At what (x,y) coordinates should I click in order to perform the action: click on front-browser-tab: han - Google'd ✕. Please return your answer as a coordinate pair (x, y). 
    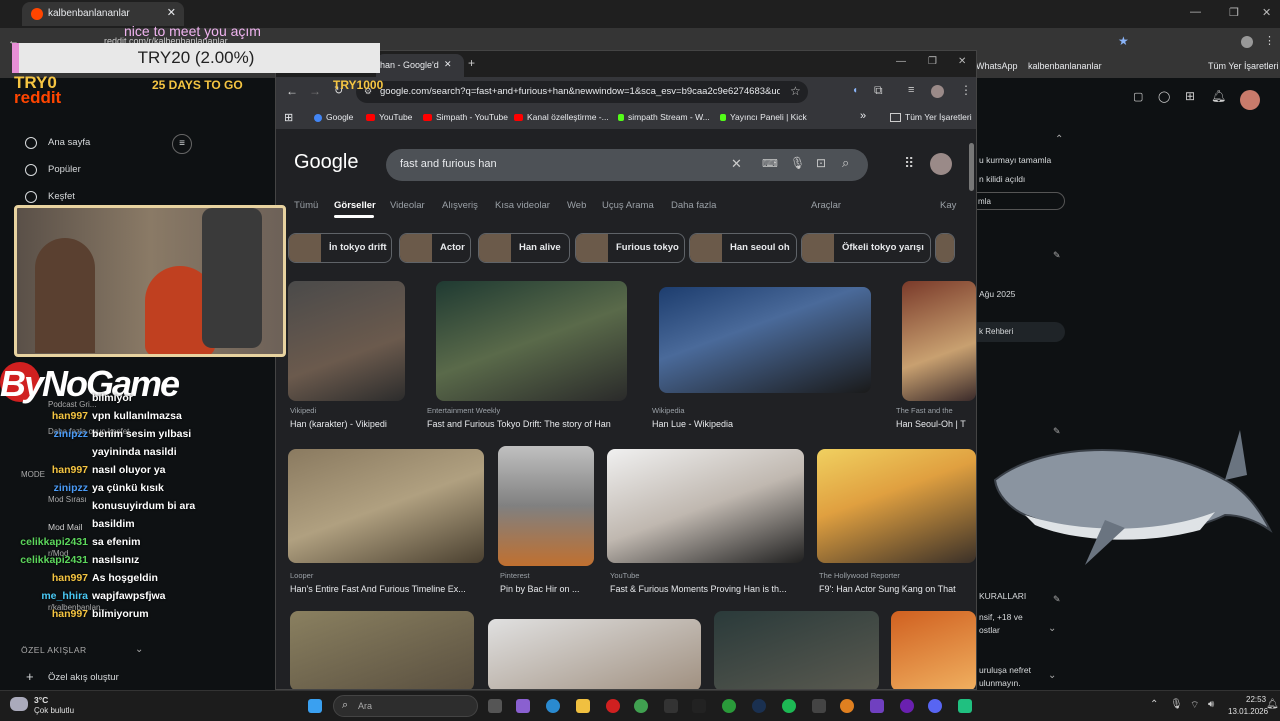
    Looking at the image, I should click on (420, 65).